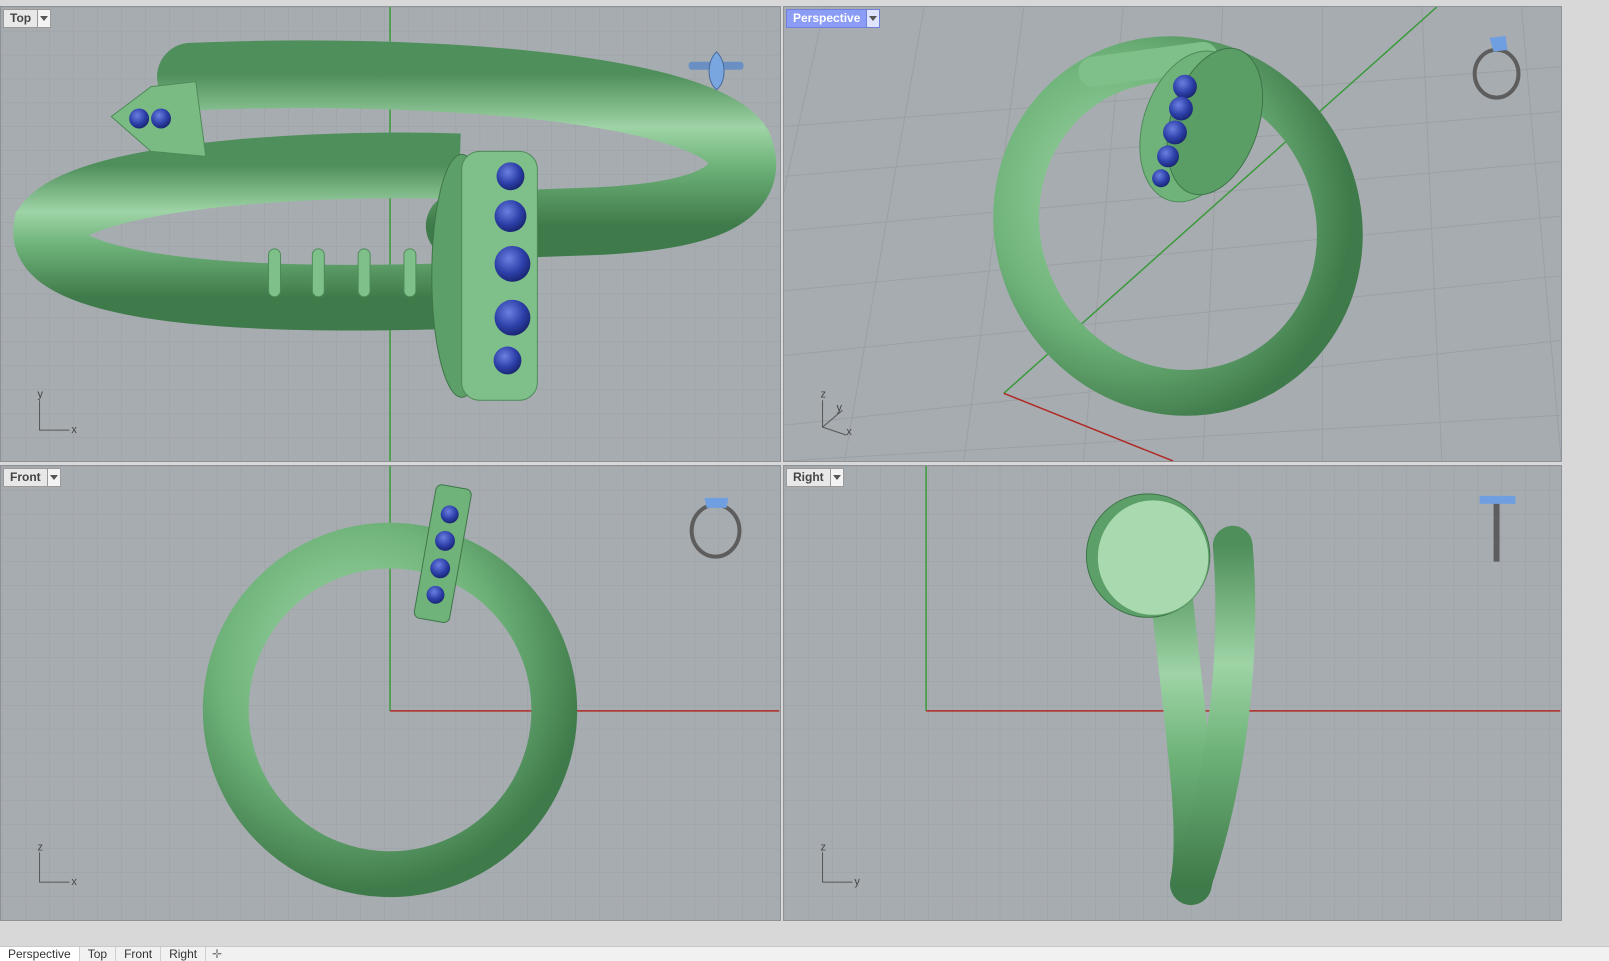  What do you see at coordinates (804, 953) in the screenshot?
I see `viewport-tabs: Perspective Top Front Right ✛` at bounding box center [804, 953].